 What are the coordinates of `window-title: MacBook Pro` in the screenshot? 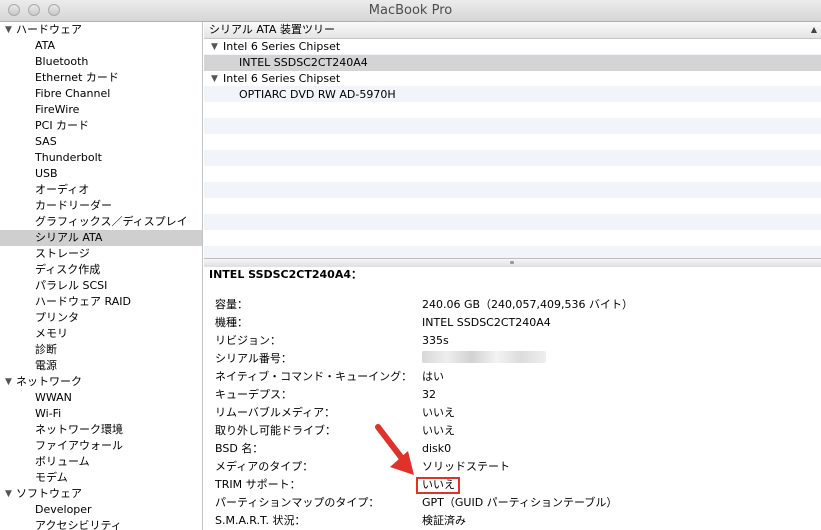 It's located at (410, 10).